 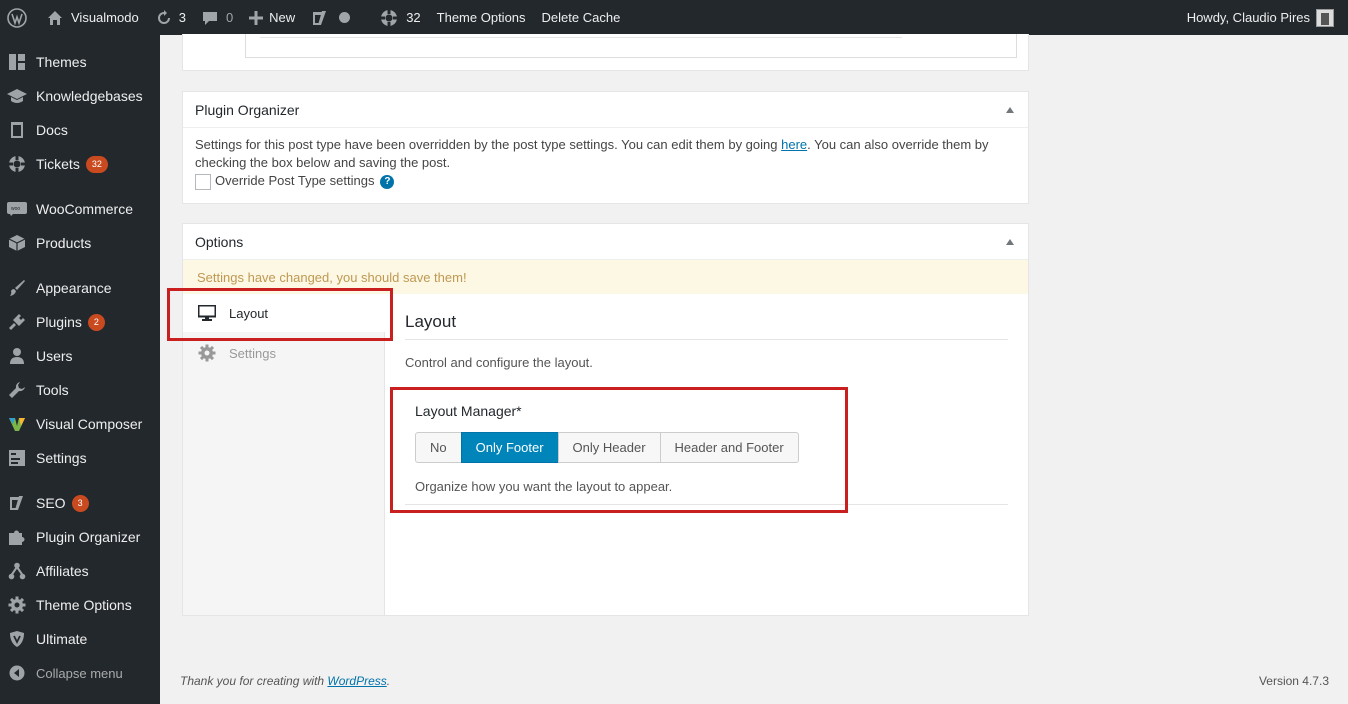 What do you see at coordinates (1294, 681) in the screenshot?
I see `footer-version: Version 4.7.3` at bounding box center [1294, 681].